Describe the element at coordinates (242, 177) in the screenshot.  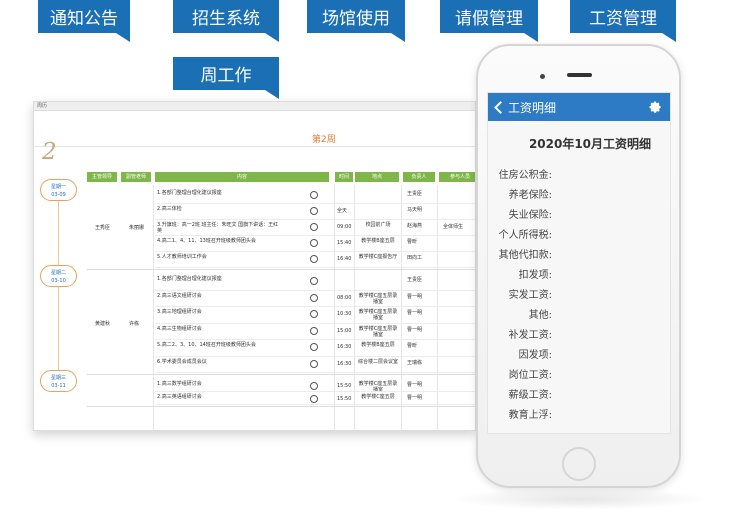
I see `header-cell: 内容` at that location.